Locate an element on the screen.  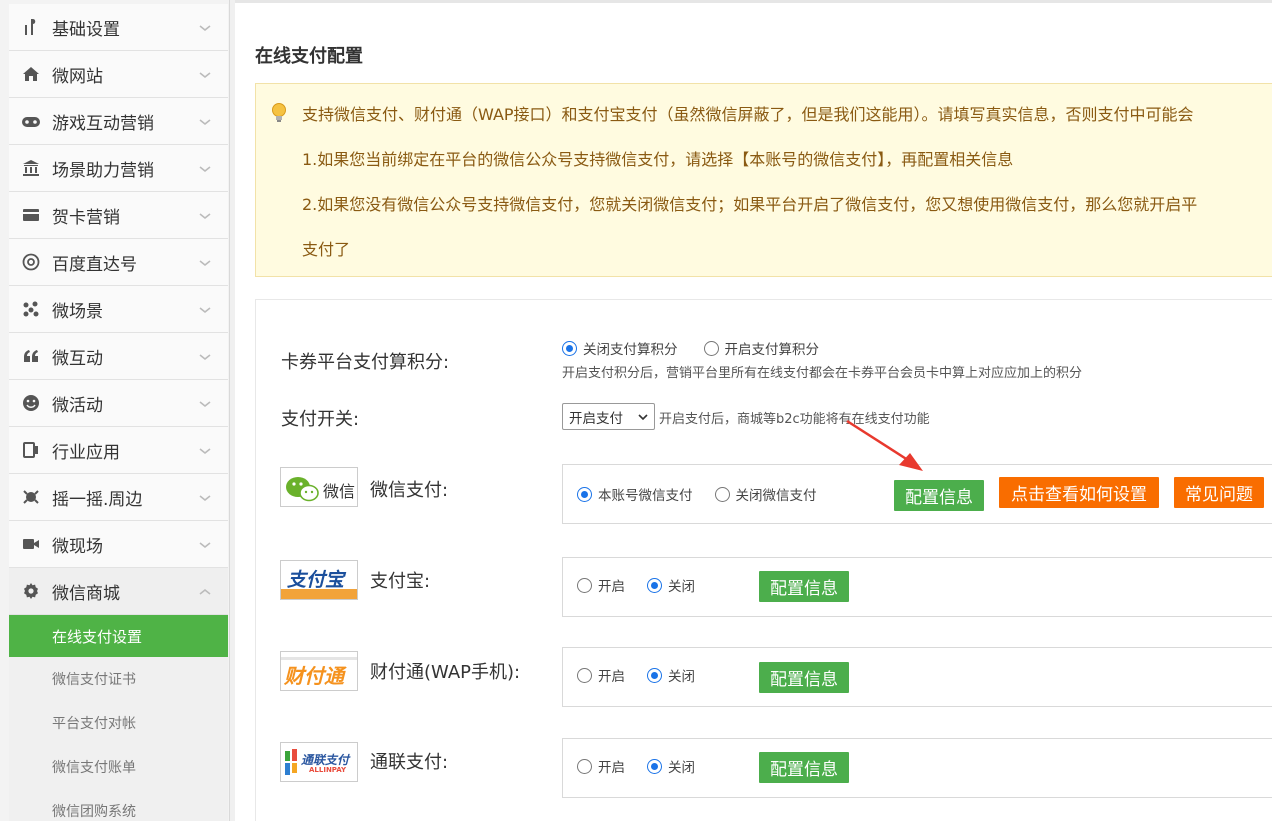
points-off-radio is located at coordinates (569, 348).